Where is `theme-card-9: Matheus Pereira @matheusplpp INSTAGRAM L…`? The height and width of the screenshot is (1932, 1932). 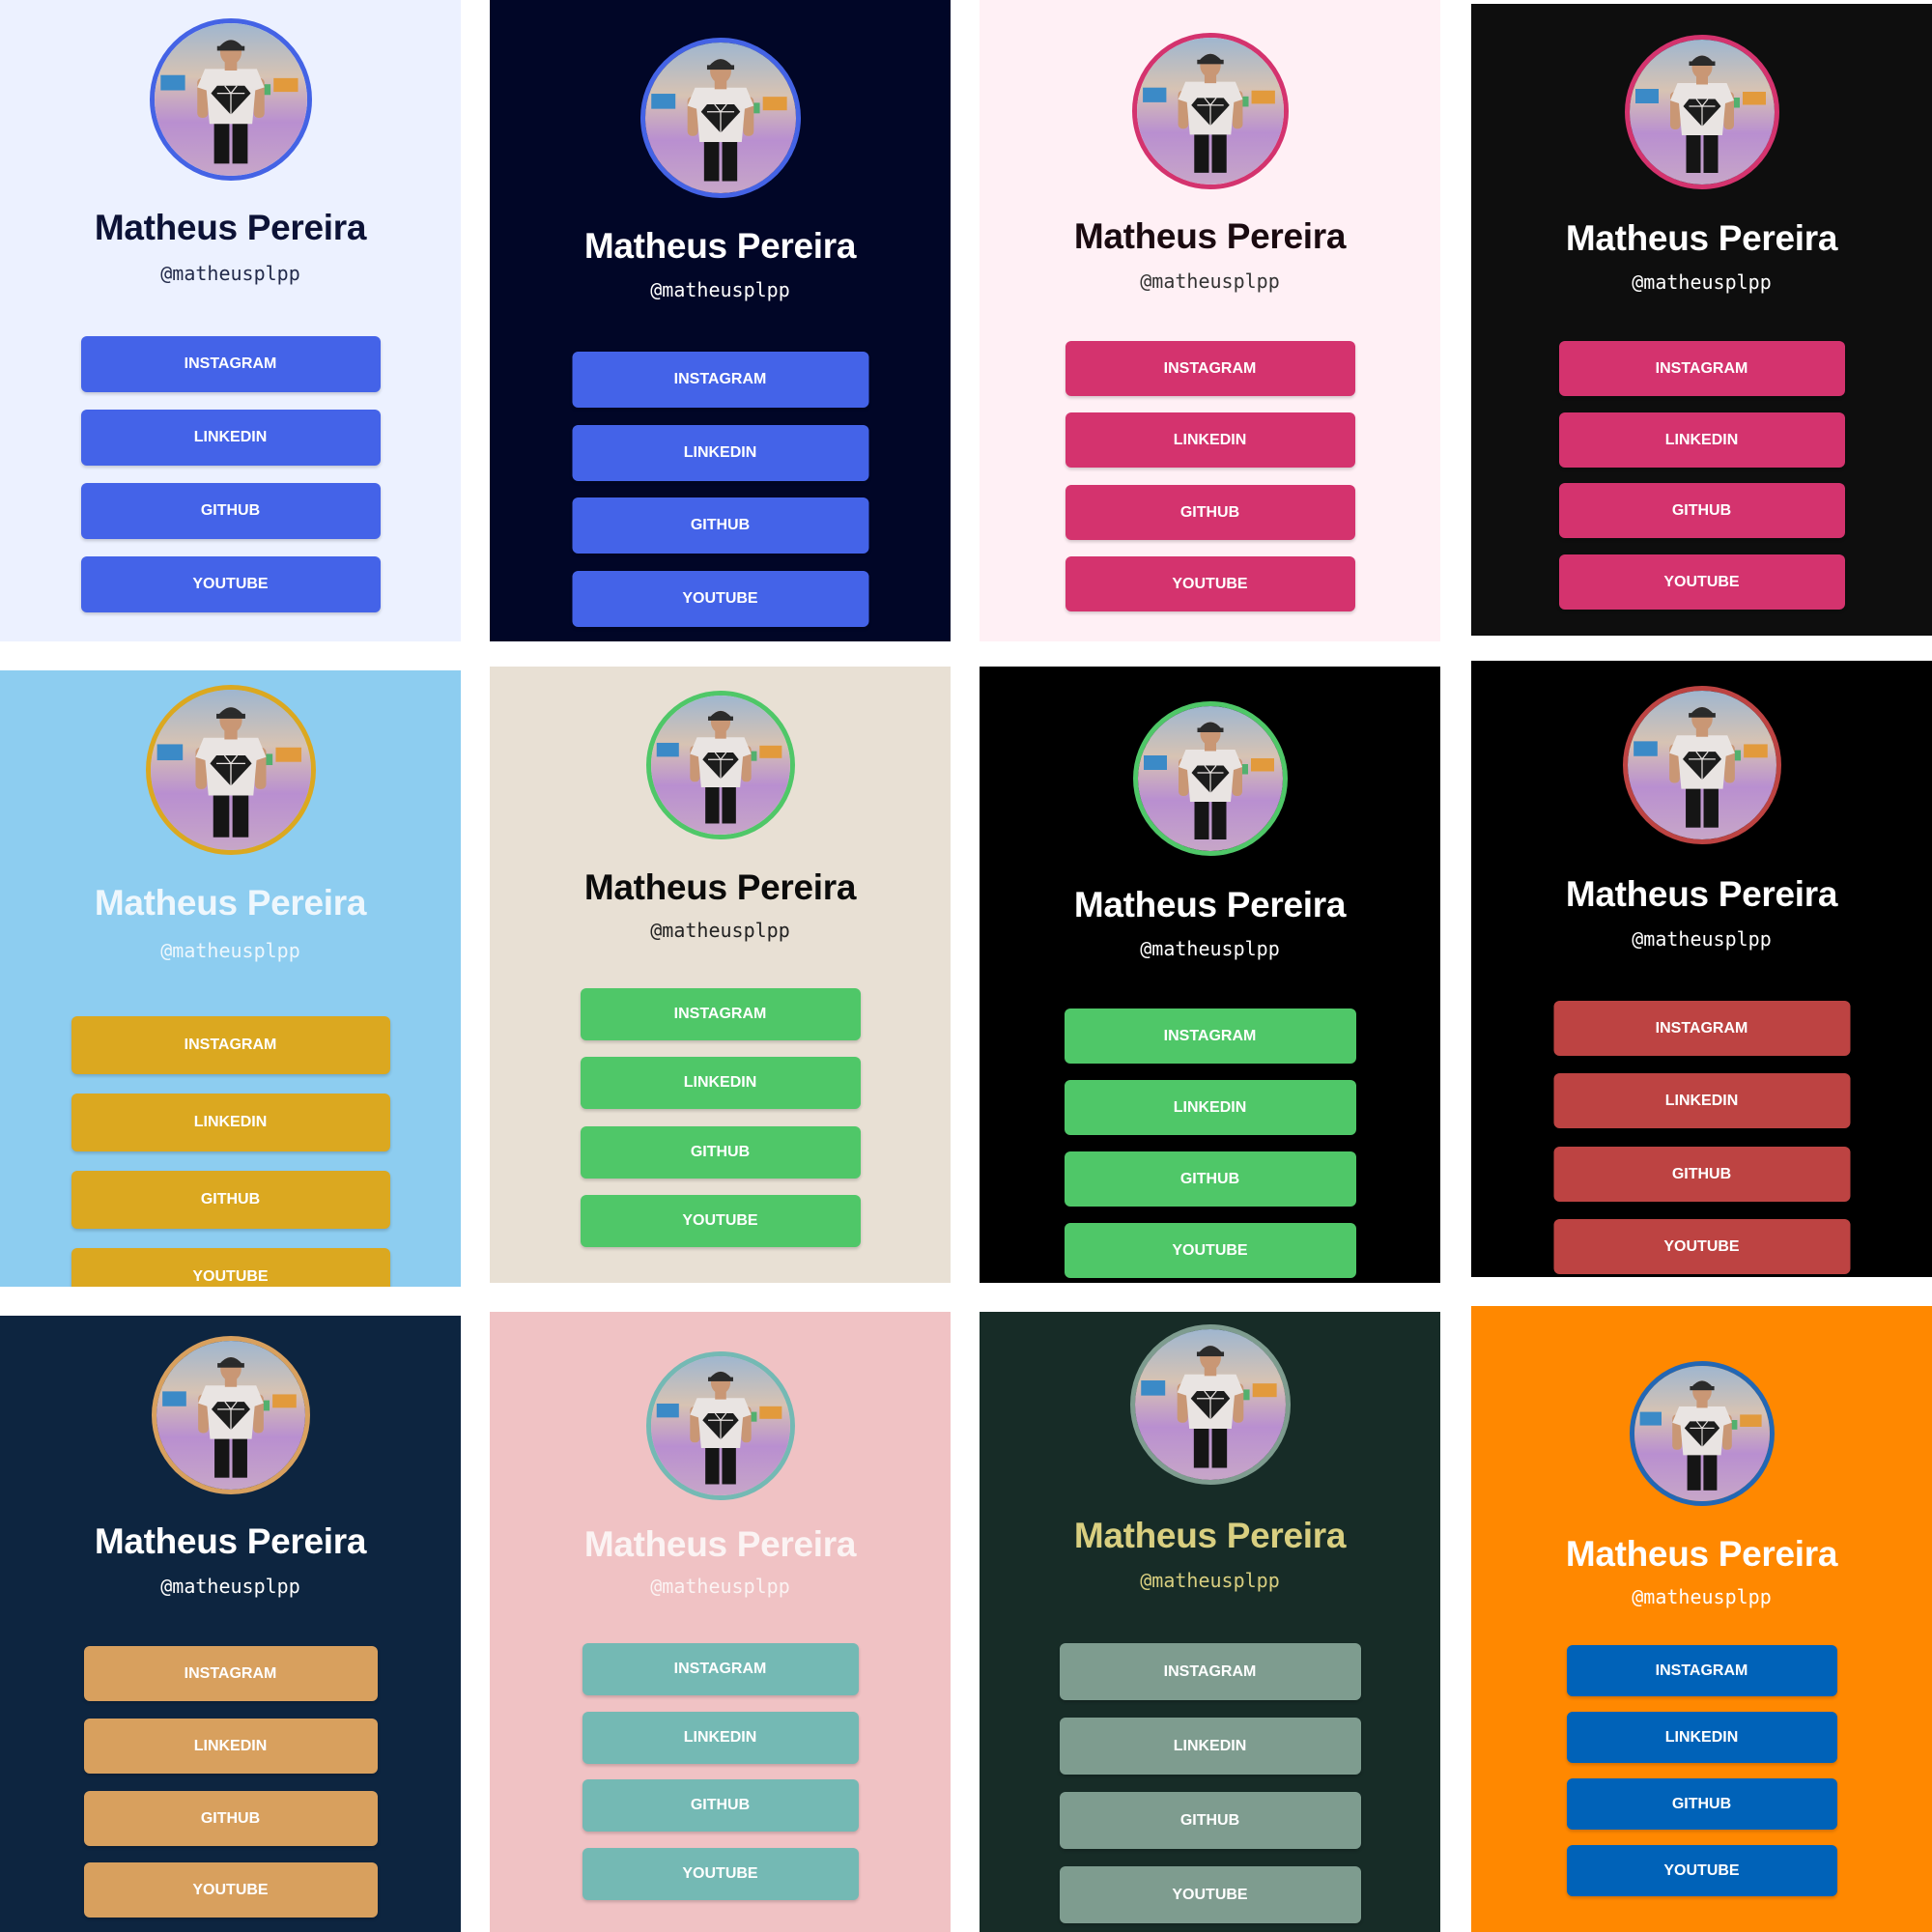 theme-card-9: Matheus Pereira @matheusplpp INSTAGRAM L… is located at coordinates (230, 1624).